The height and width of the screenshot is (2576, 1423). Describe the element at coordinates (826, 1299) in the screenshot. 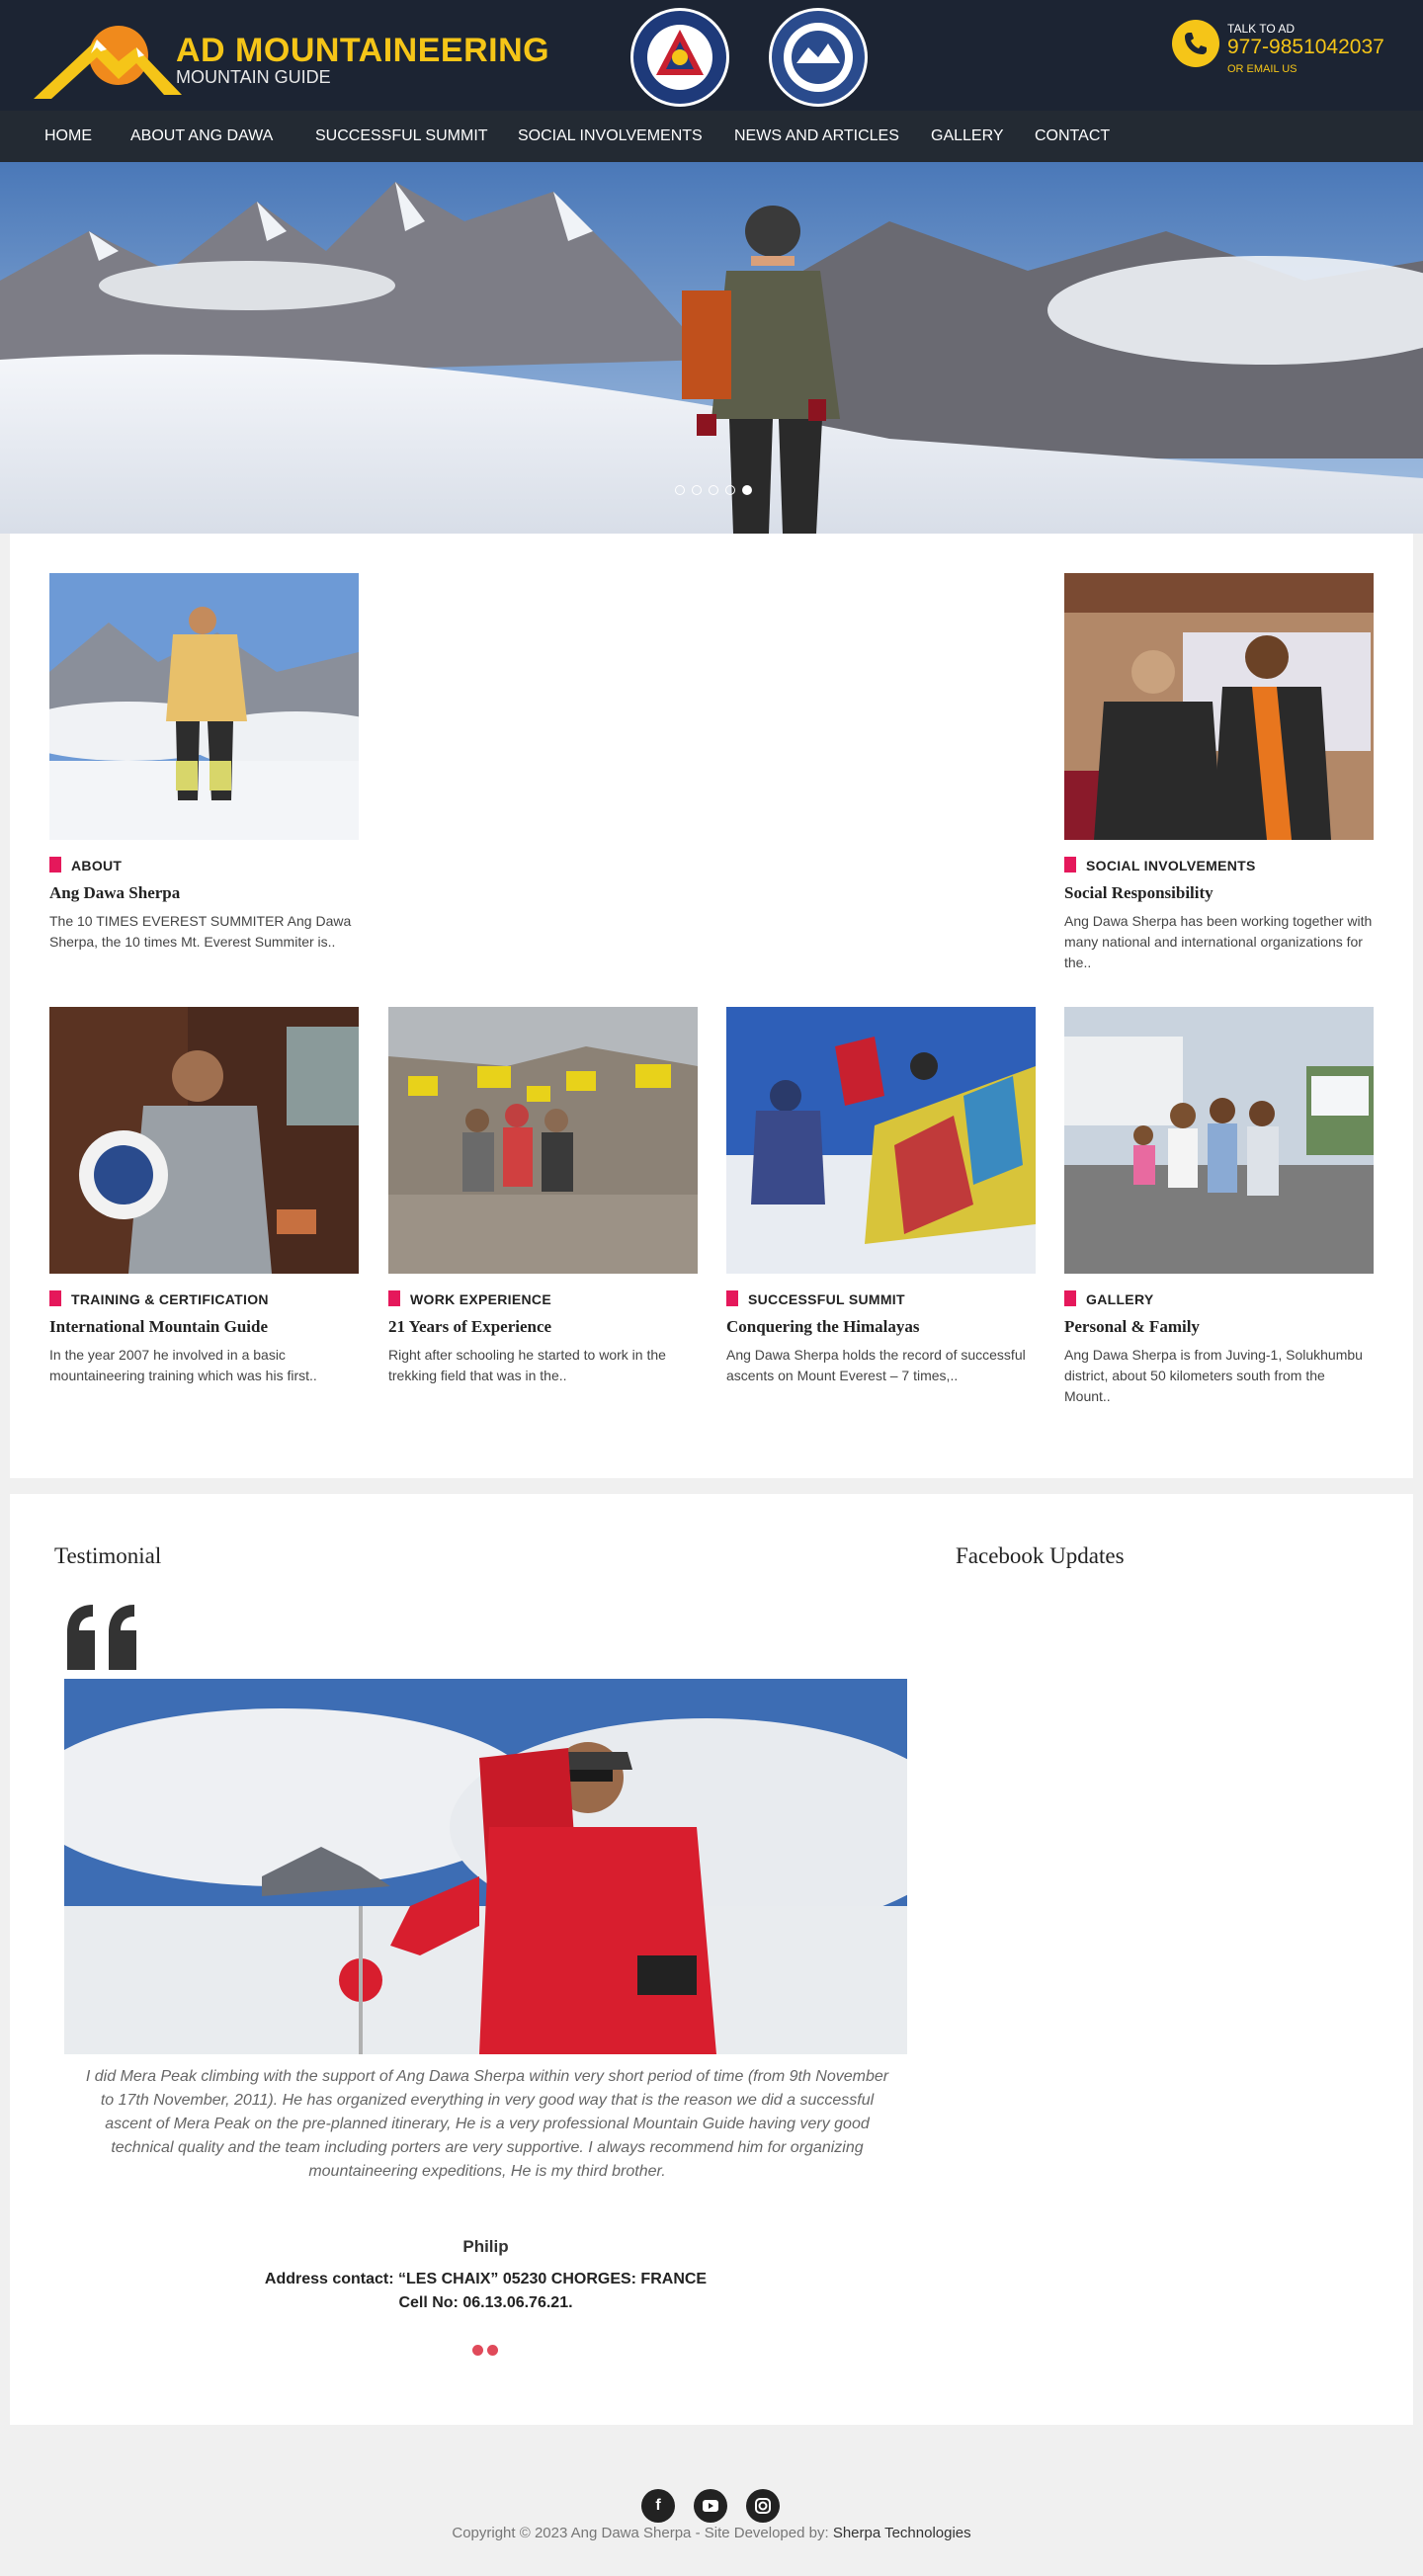

I see `category-label: SUCCESSFUL SUMMIT` at that location.